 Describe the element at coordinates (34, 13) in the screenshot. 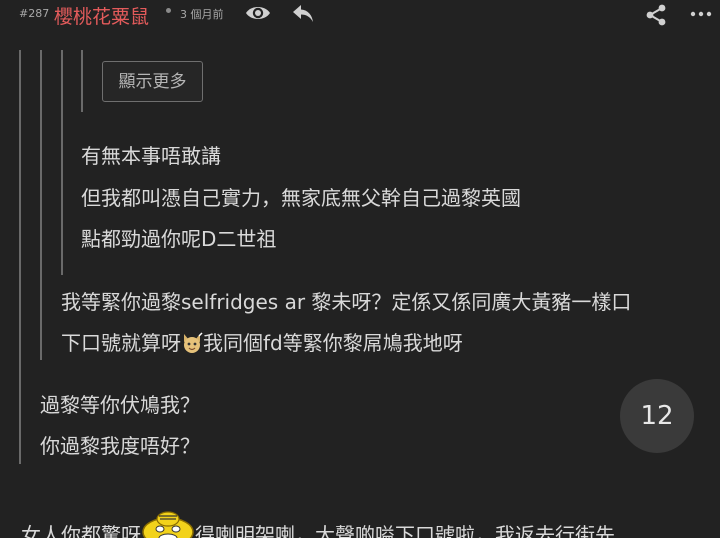

I see `floor-number: #287` at that location.